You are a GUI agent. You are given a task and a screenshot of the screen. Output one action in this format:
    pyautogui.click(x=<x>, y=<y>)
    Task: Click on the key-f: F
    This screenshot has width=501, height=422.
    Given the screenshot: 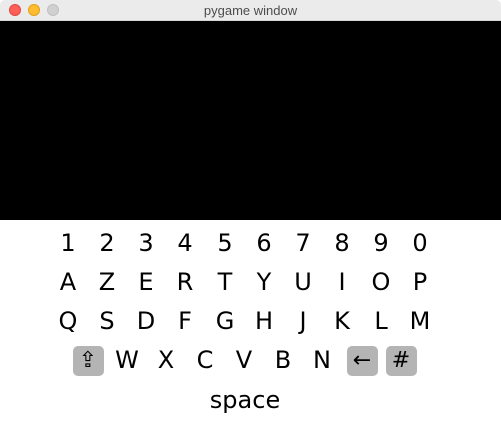 What is the action you would take?
    pyautogui.click(x=185, y=321)
    